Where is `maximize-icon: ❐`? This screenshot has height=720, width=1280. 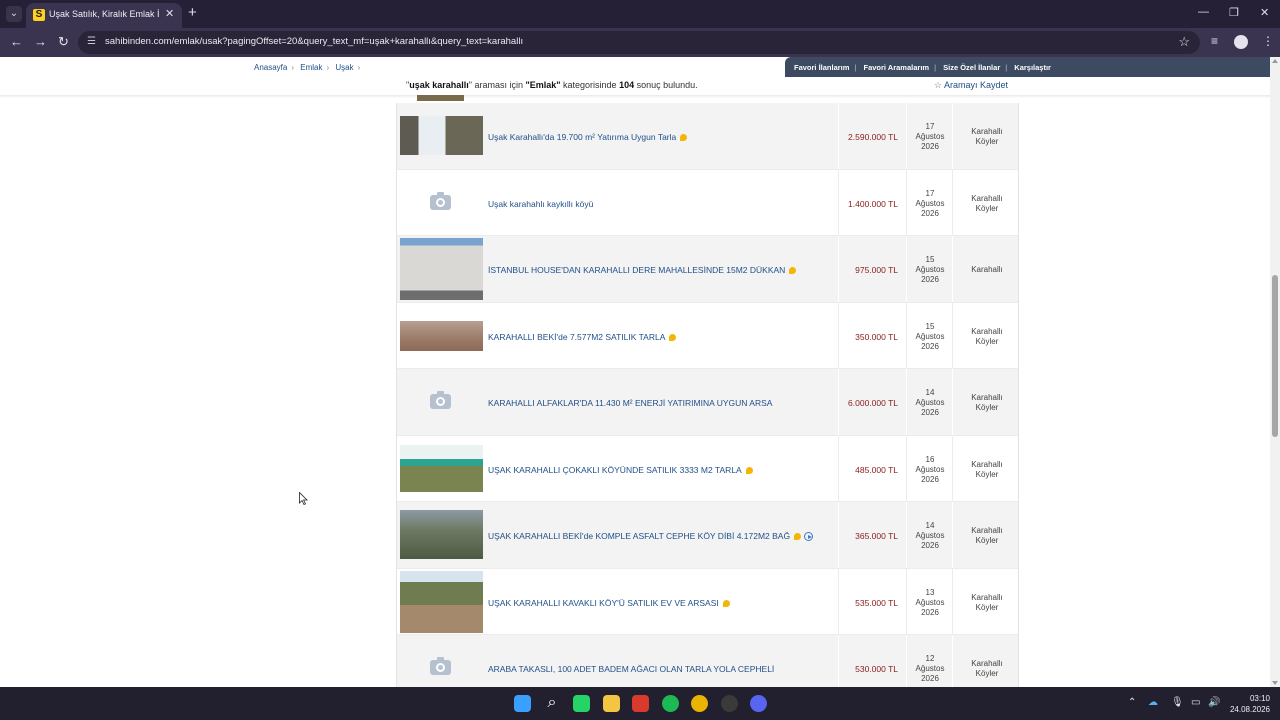 maximize-icon: ❐ is located at coordinates (1234, 12).